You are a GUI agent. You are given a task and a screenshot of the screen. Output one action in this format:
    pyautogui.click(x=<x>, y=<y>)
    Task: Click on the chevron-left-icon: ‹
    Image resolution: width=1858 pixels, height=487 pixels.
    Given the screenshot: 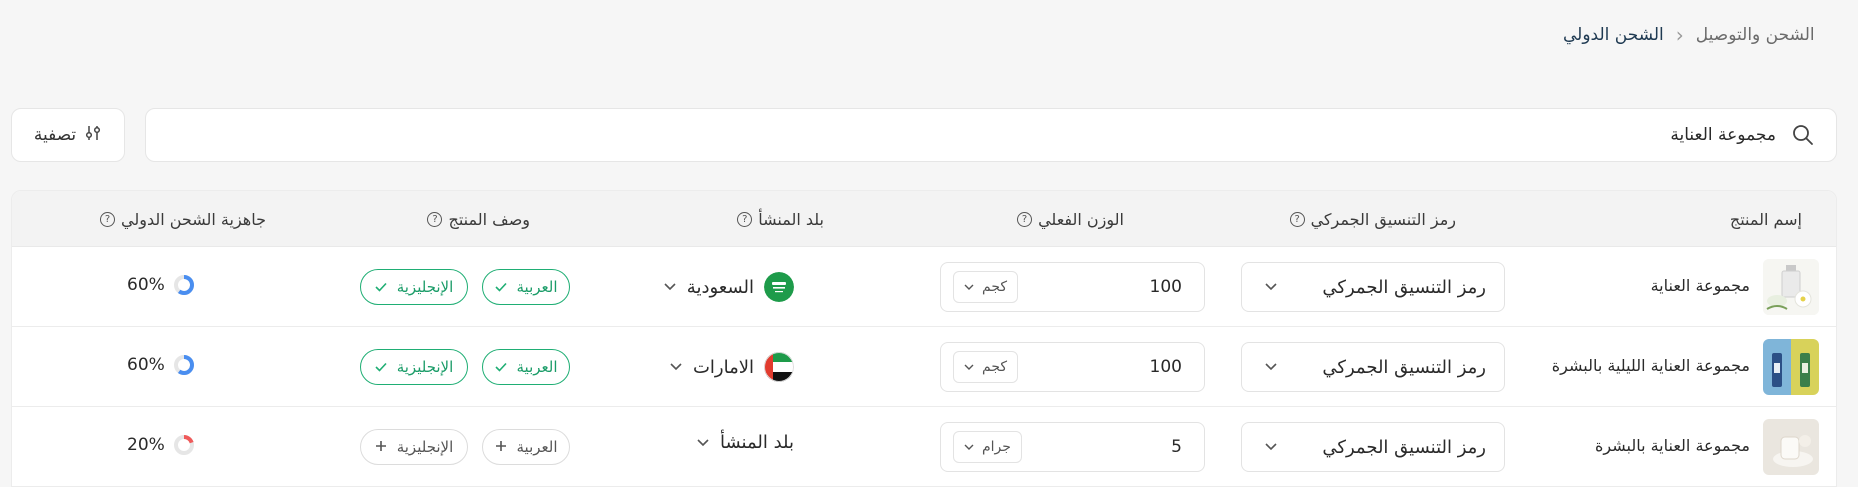 What is the action you would take?
    pyautogui.click(x=1679, y=35)
    